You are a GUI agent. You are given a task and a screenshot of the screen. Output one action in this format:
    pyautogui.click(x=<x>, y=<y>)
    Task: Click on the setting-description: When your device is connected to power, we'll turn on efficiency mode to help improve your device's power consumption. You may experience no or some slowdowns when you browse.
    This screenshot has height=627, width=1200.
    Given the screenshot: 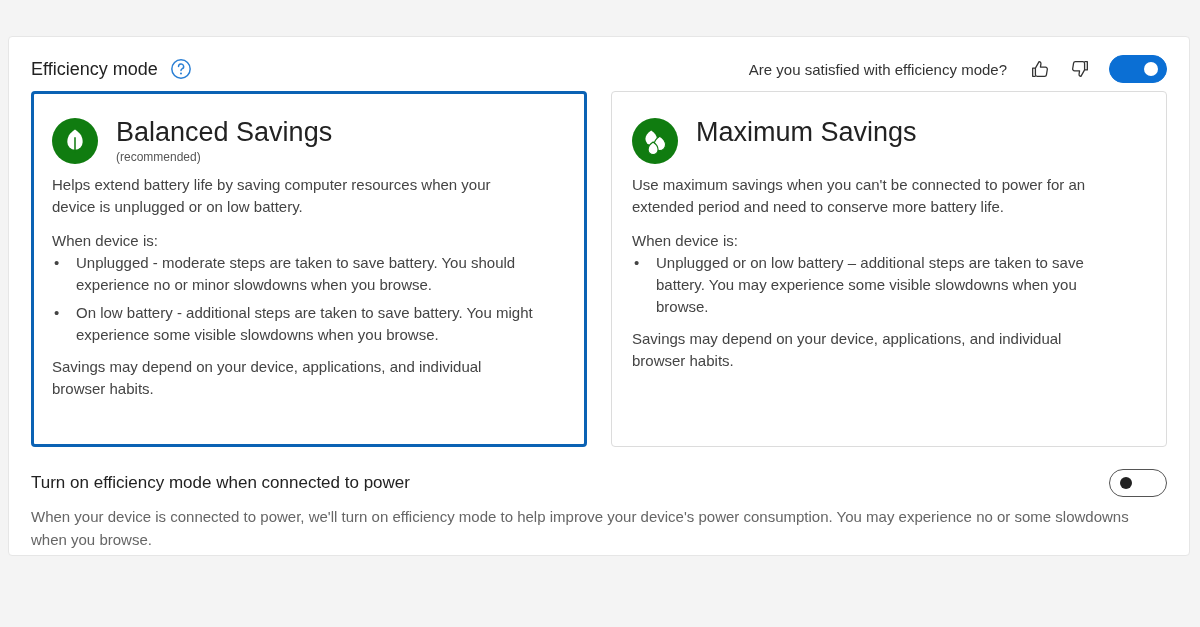 What is the action you would take?
    pyautogui.click(x=580, y=528)
    